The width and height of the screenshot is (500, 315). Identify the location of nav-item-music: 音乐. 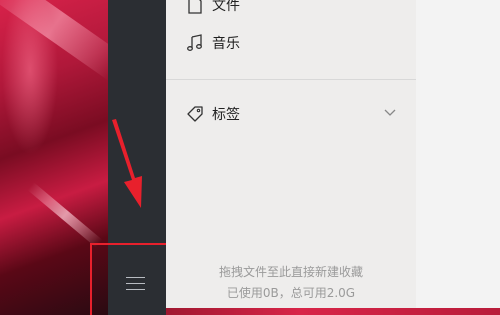
(213, 43).